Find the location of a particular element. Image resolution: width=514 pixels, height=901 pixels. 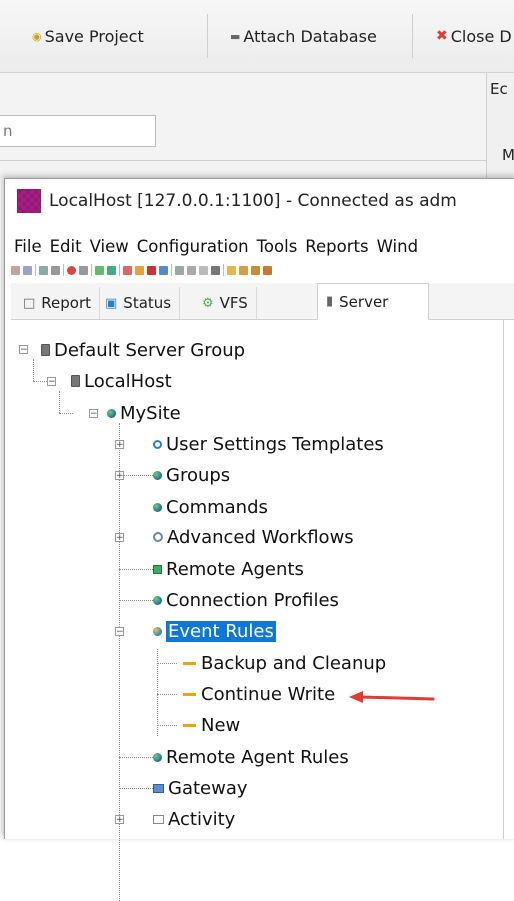

background-search-input: n is located at coordinates (78, 131).